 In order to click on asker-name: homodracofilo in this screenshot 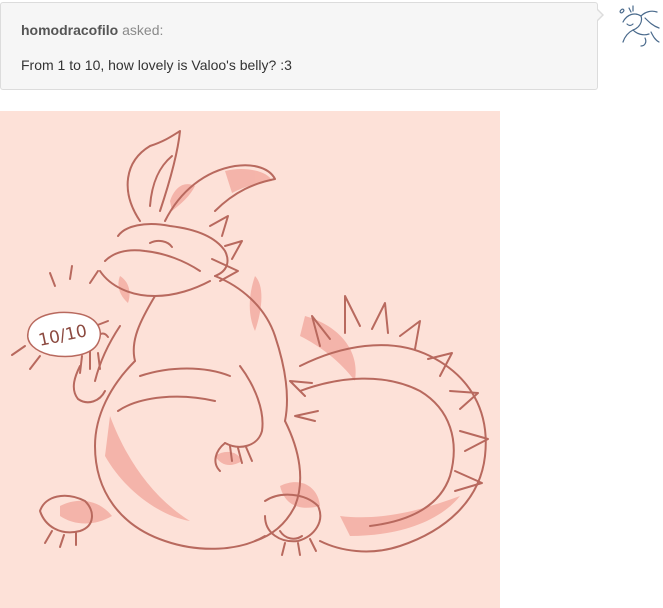, I will do `click(69, 30)`.